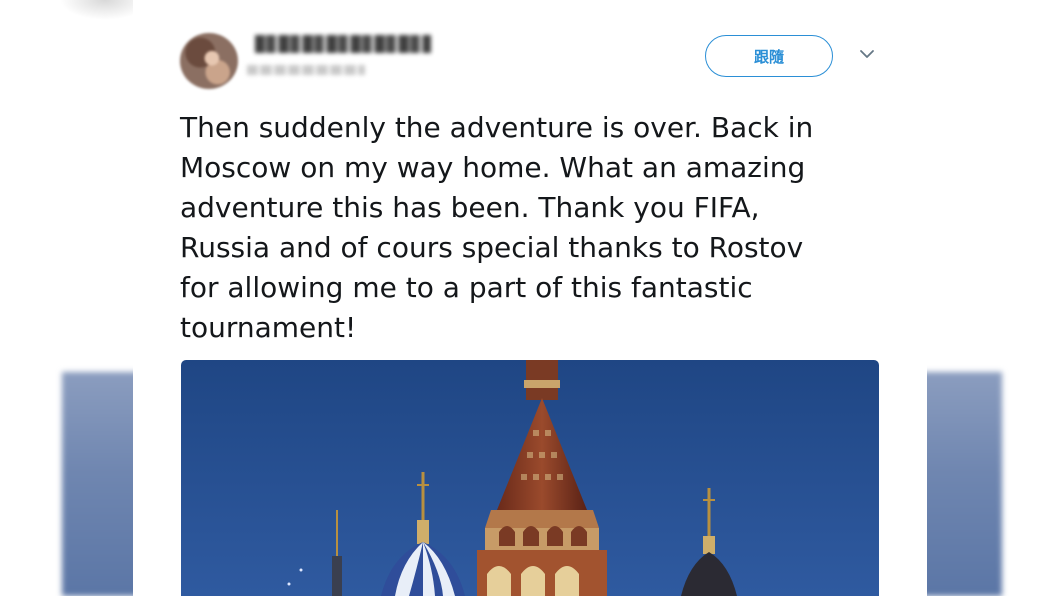 The image size is (1060, 596). I want to click on tweet-text-line: tournament!, so click(268, 327).